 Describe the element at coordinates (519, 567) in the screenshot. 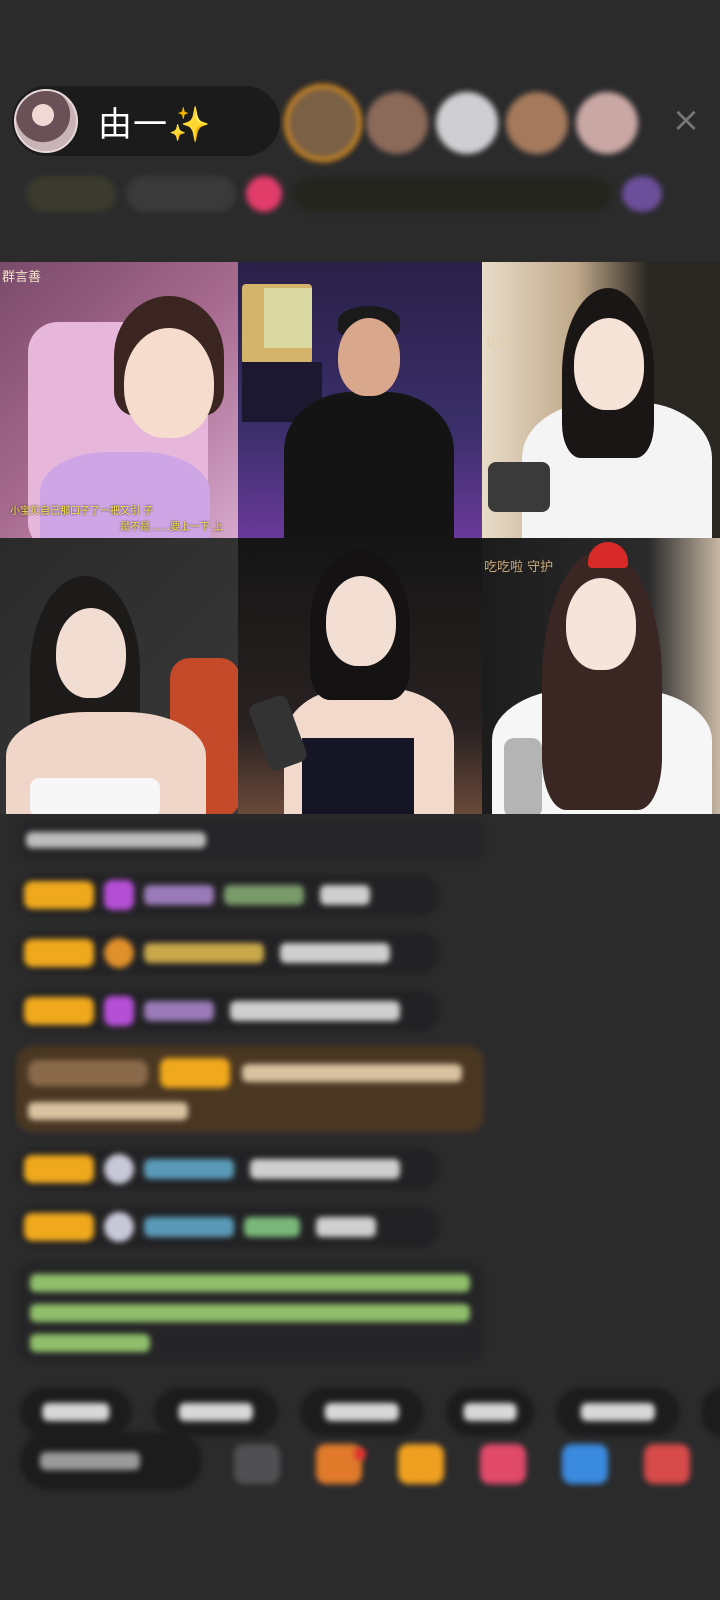

I see `cell-tag: 吃吃啦 守护` at that location.